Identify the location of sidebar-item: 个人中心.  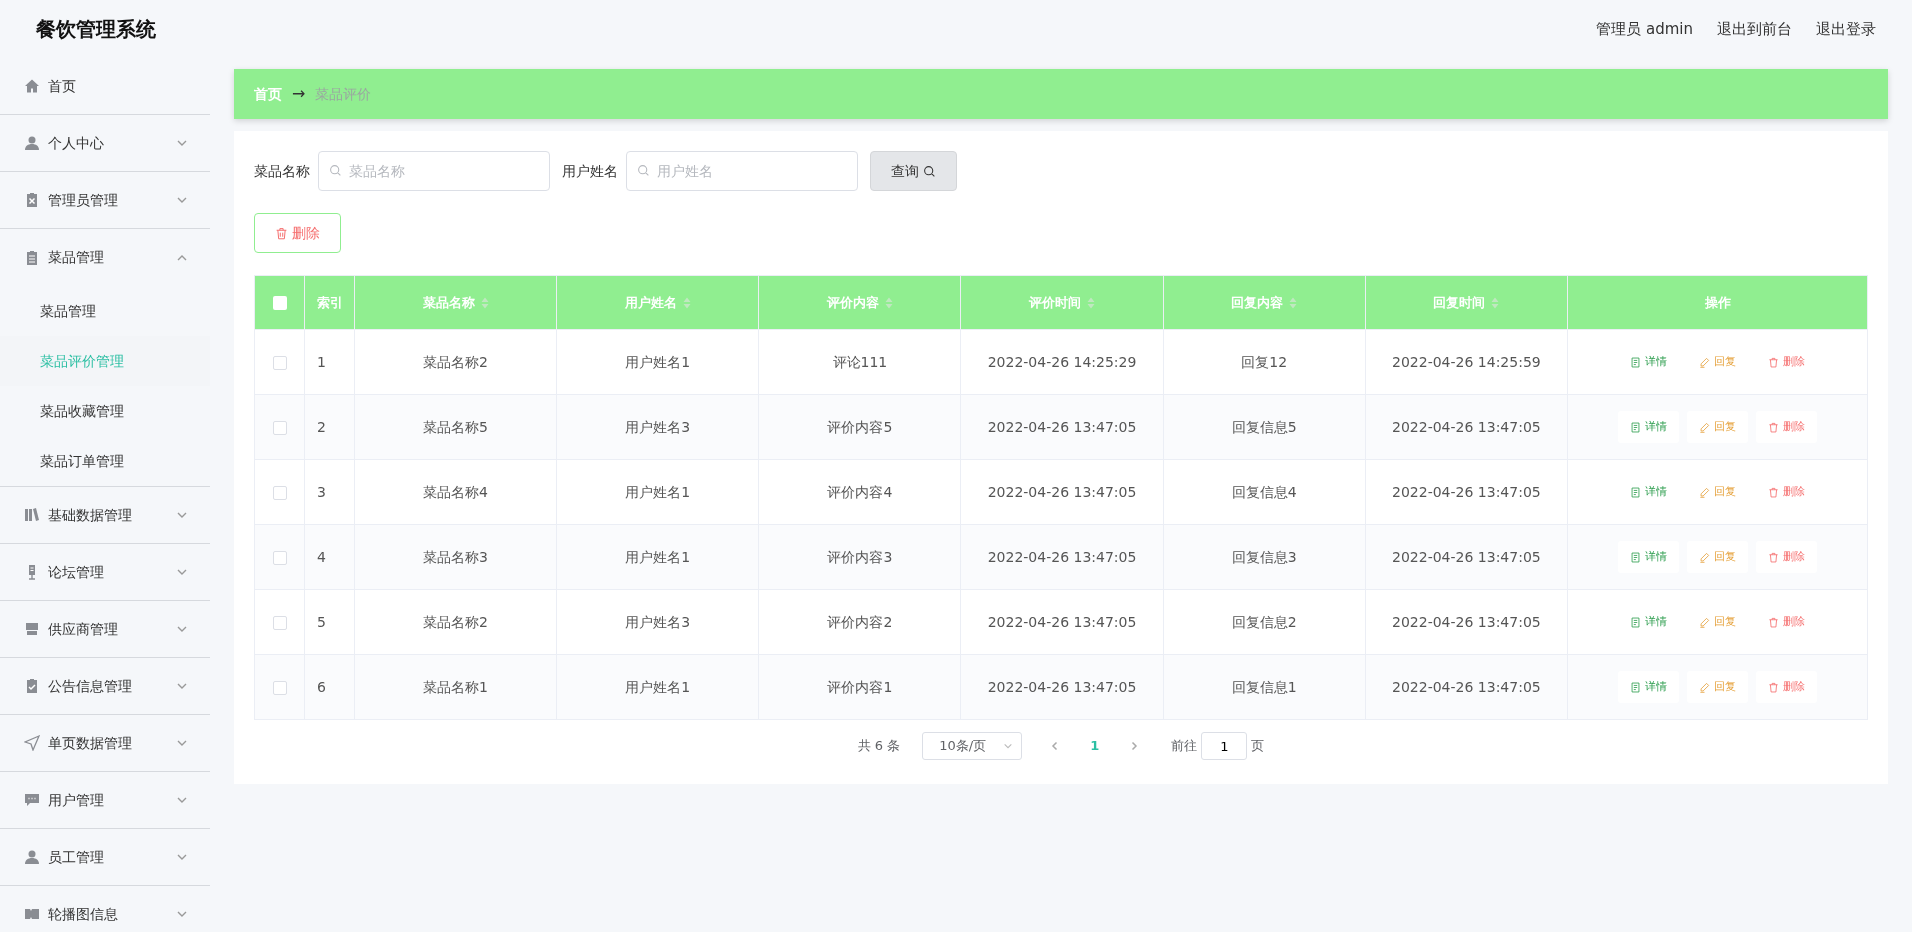
(105, 143).